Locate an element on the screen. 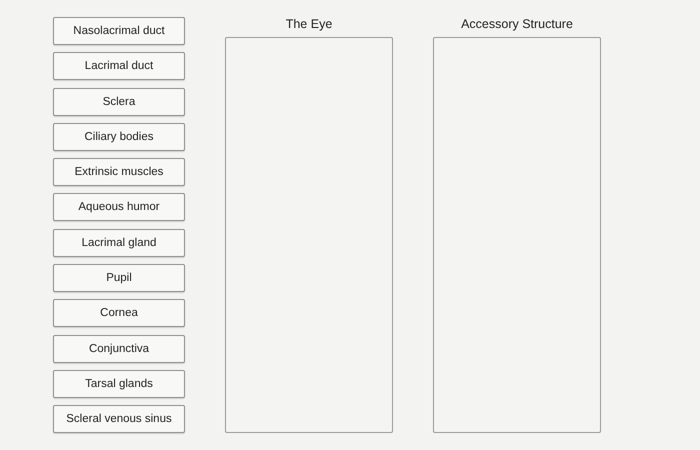 The height and width of the screenshot is (450, 700). column-title: Accessory Structure is located at coordinates (517, 25).